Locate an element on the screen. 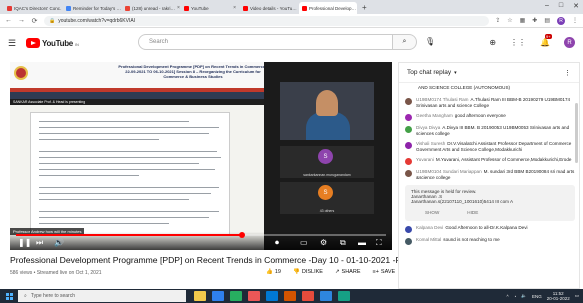  next-icon: ⏭ is located at coordinates (39, 243).